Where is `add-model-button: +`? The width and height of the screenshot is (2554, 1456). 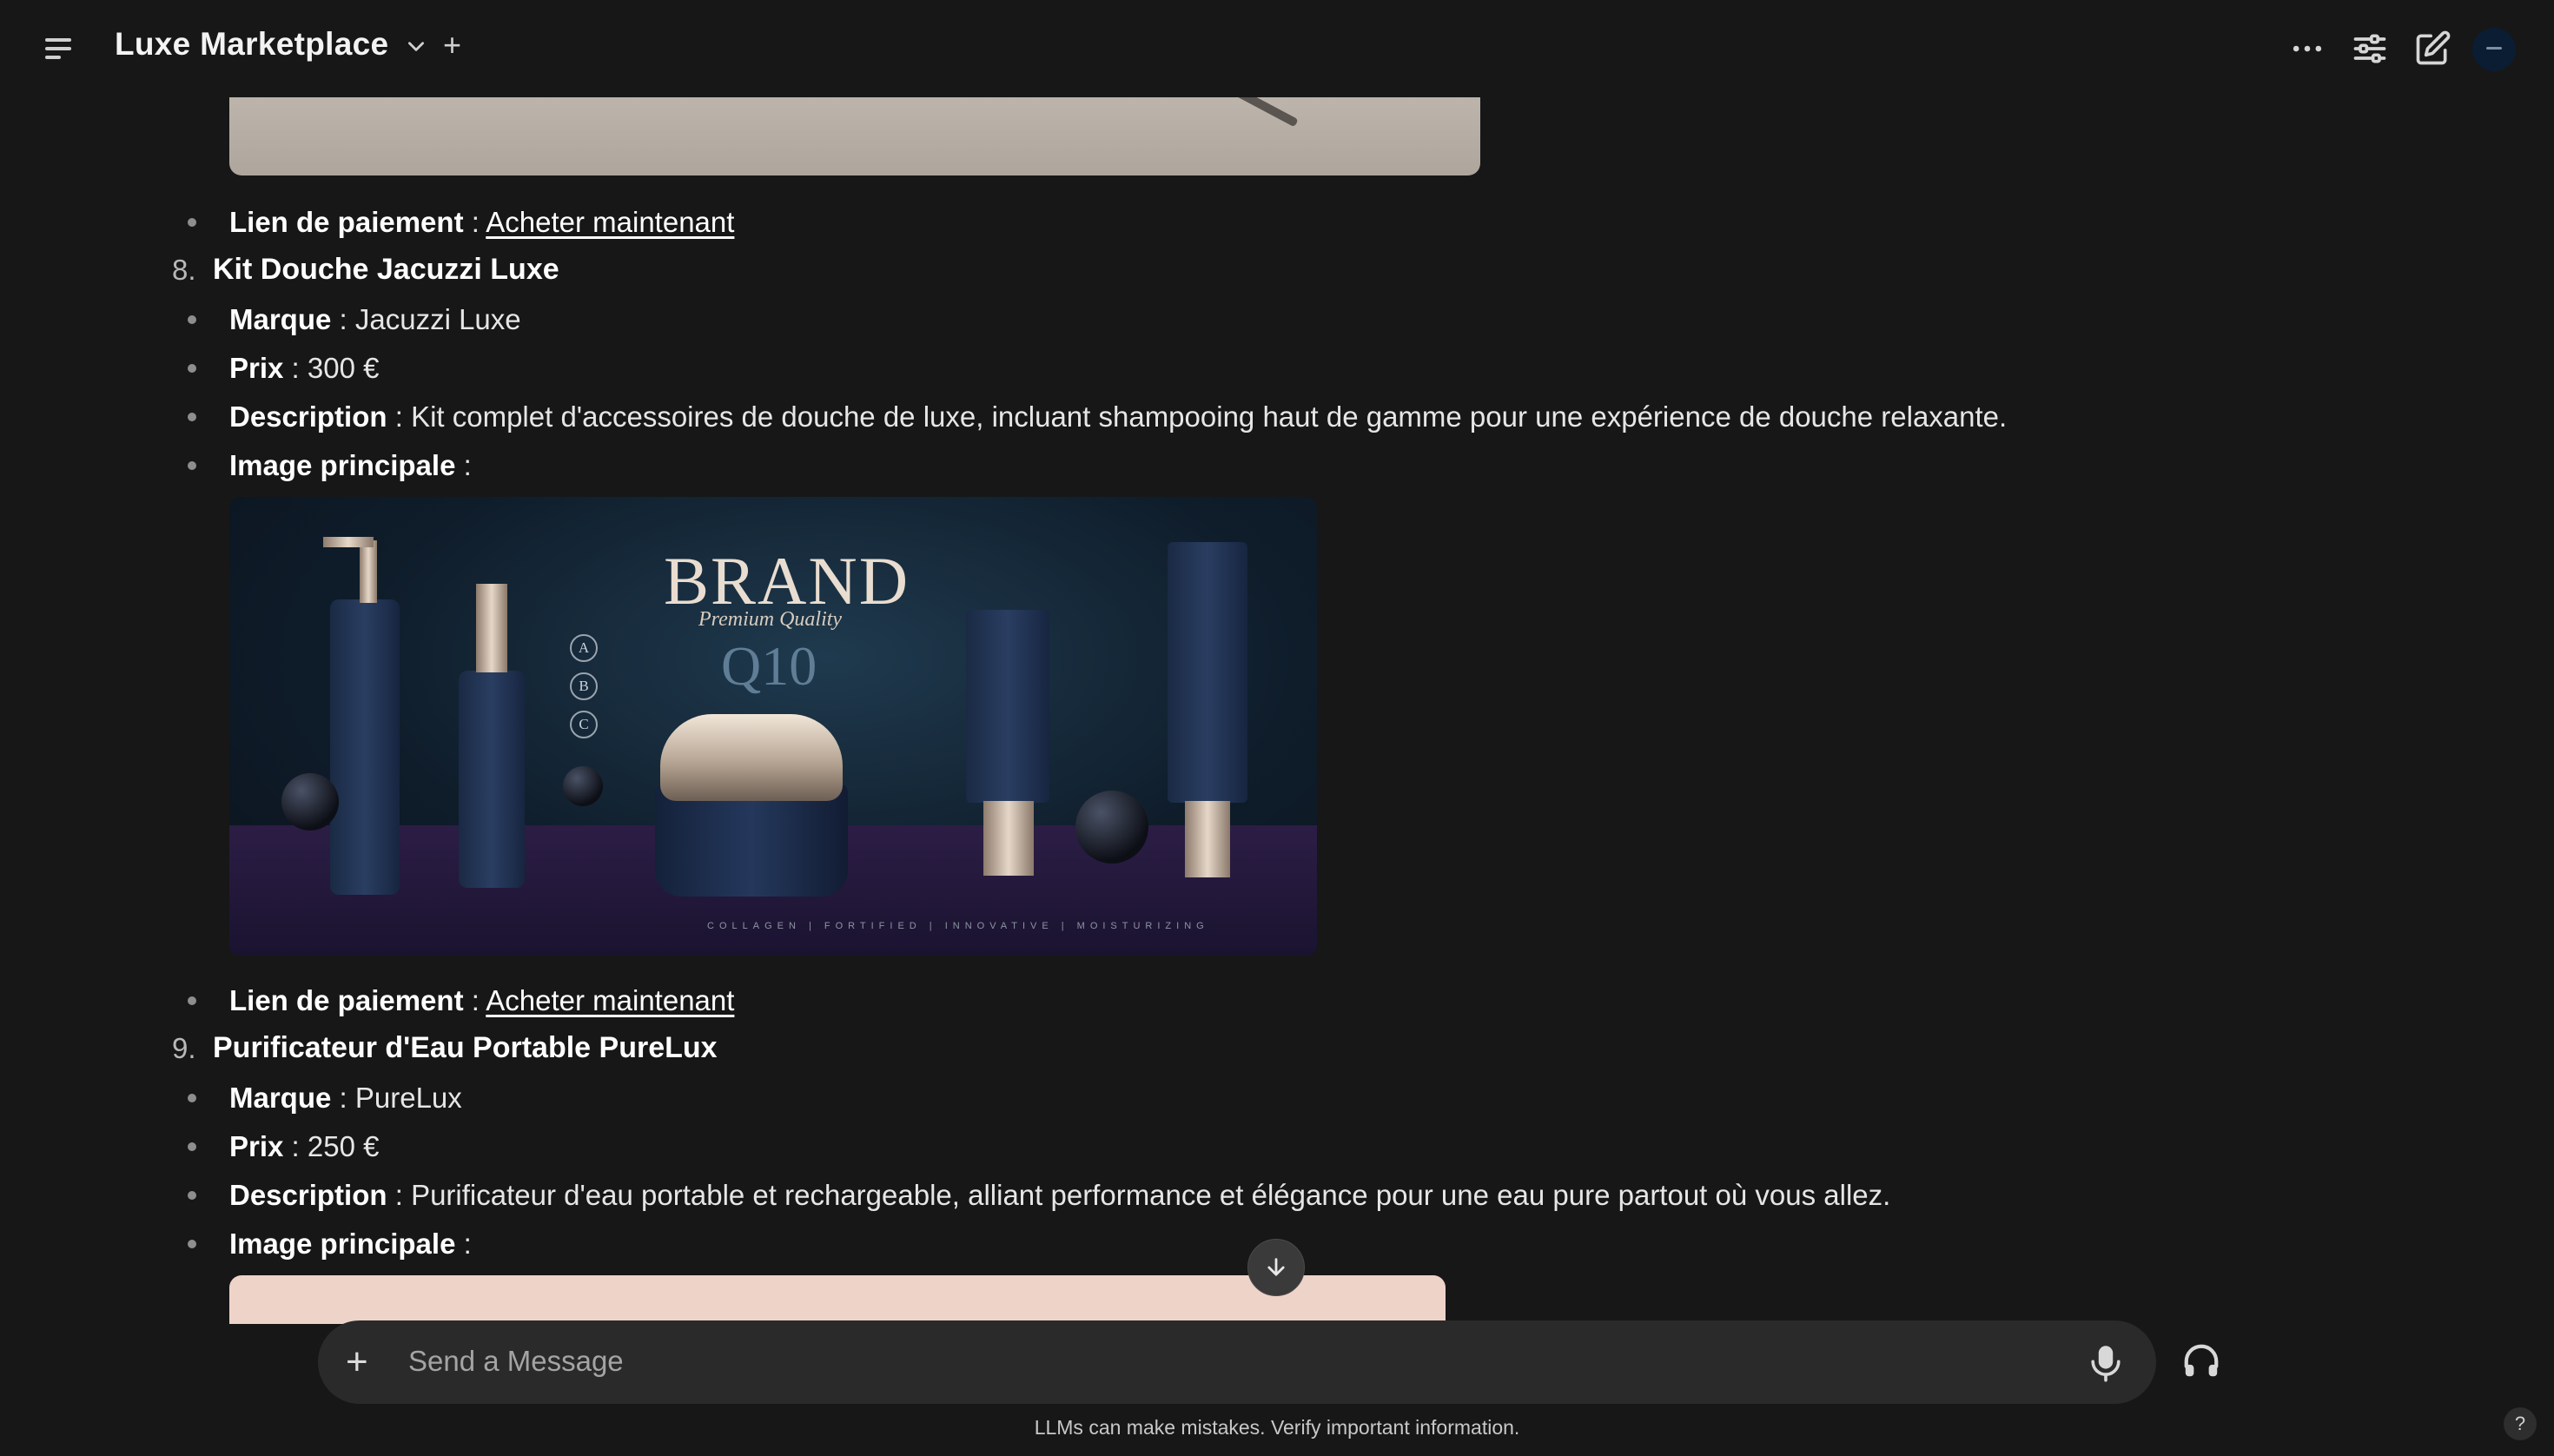 add-model-button: + is located at coordinates (452, 45).